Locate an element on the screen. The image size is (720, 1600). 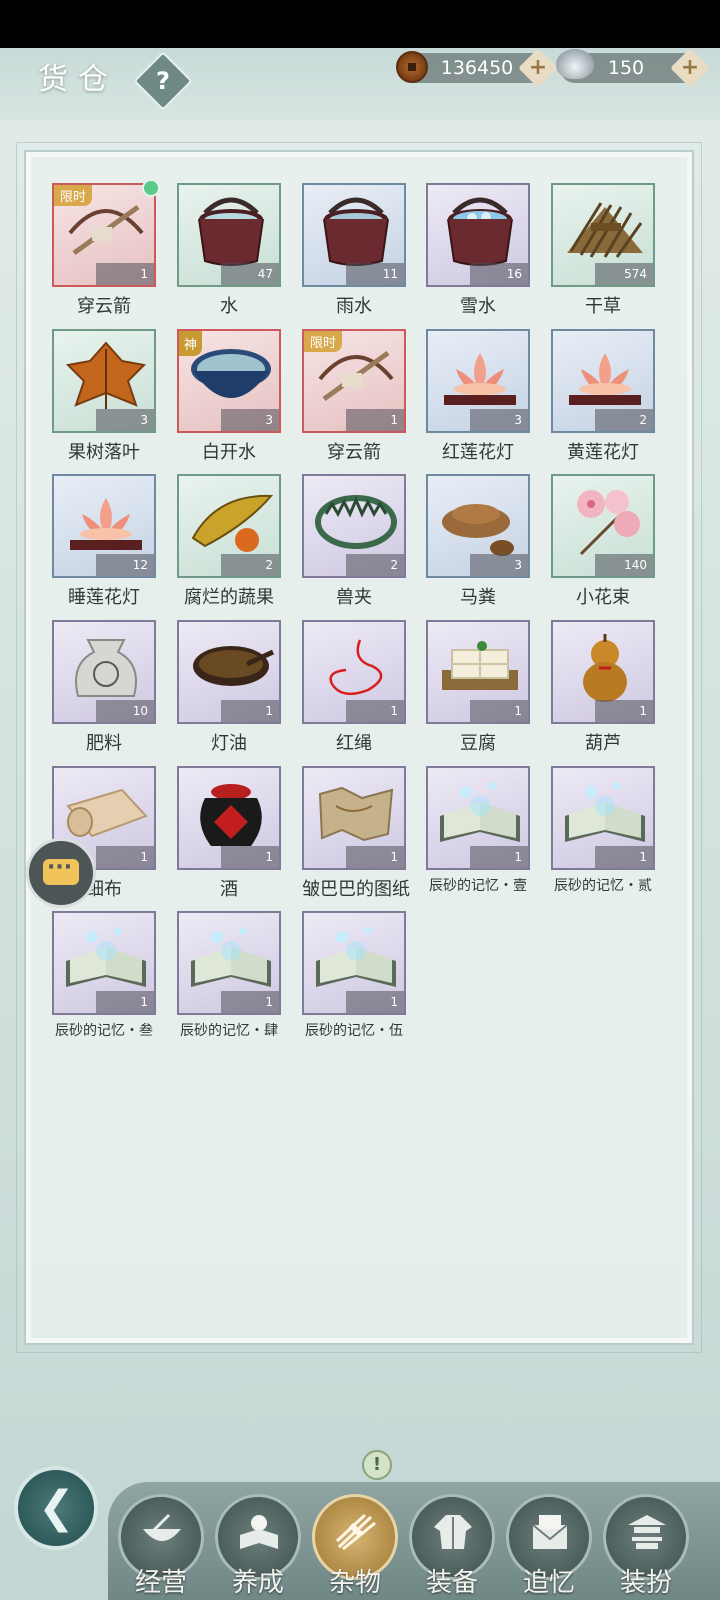
item-count: 3 is located at coordinates (499, 420).